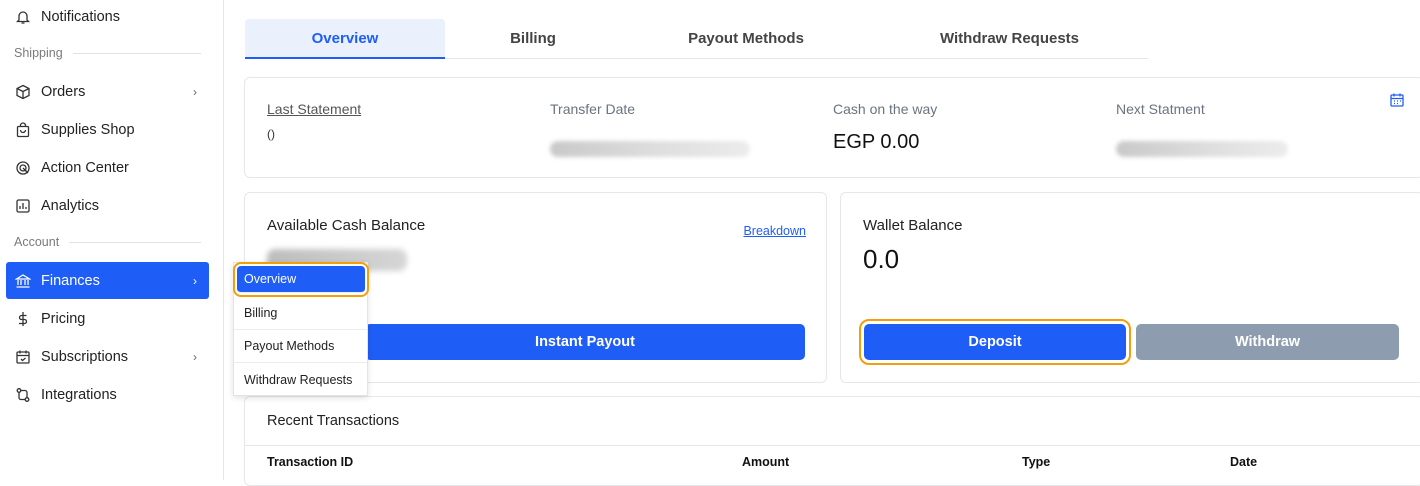 This screenshot has height=486, width=1420. Describe the element at coordinates (23, 17) in the screenshot. I see `bell-icon` at that location.